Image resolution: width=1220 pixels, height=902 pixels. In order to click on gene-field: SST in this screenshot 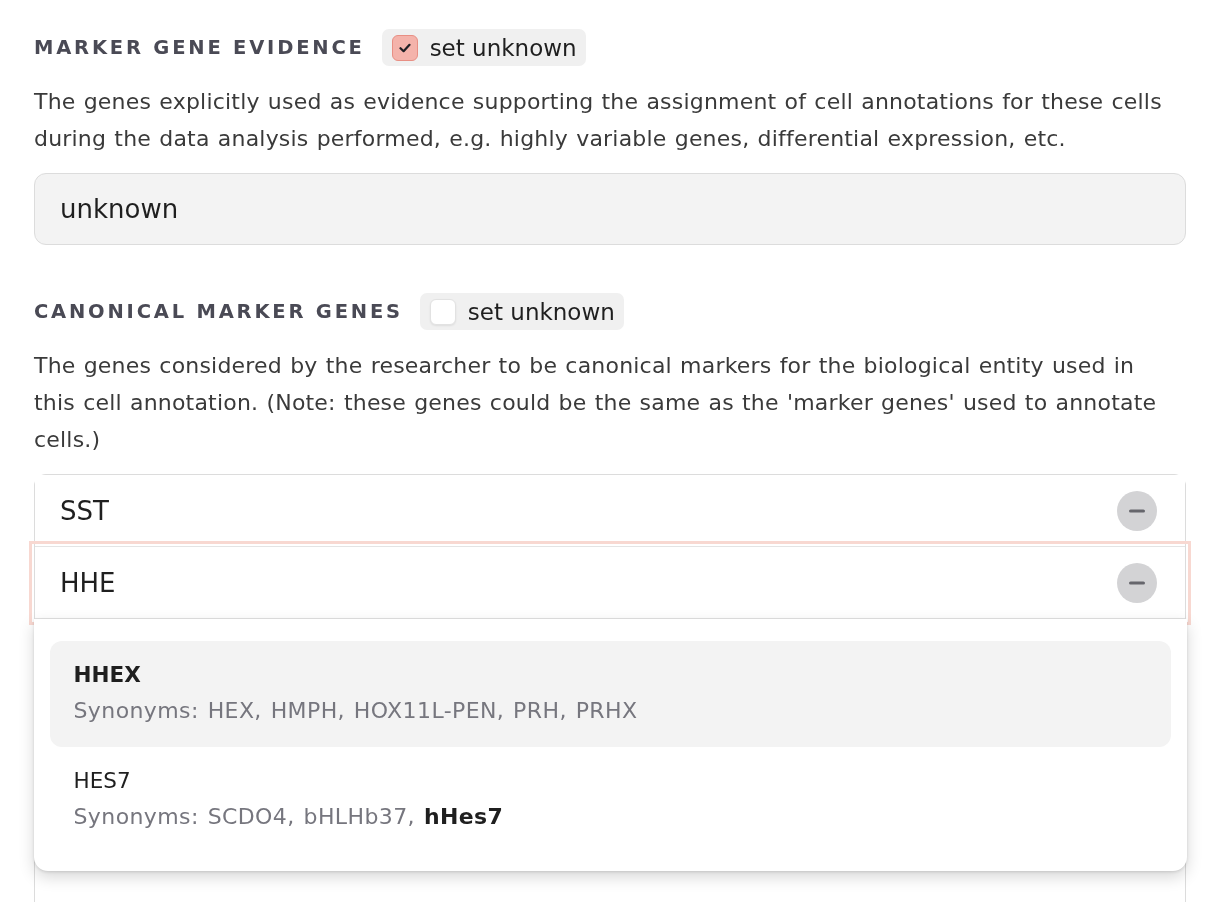, I will do `click(610, 511)`.